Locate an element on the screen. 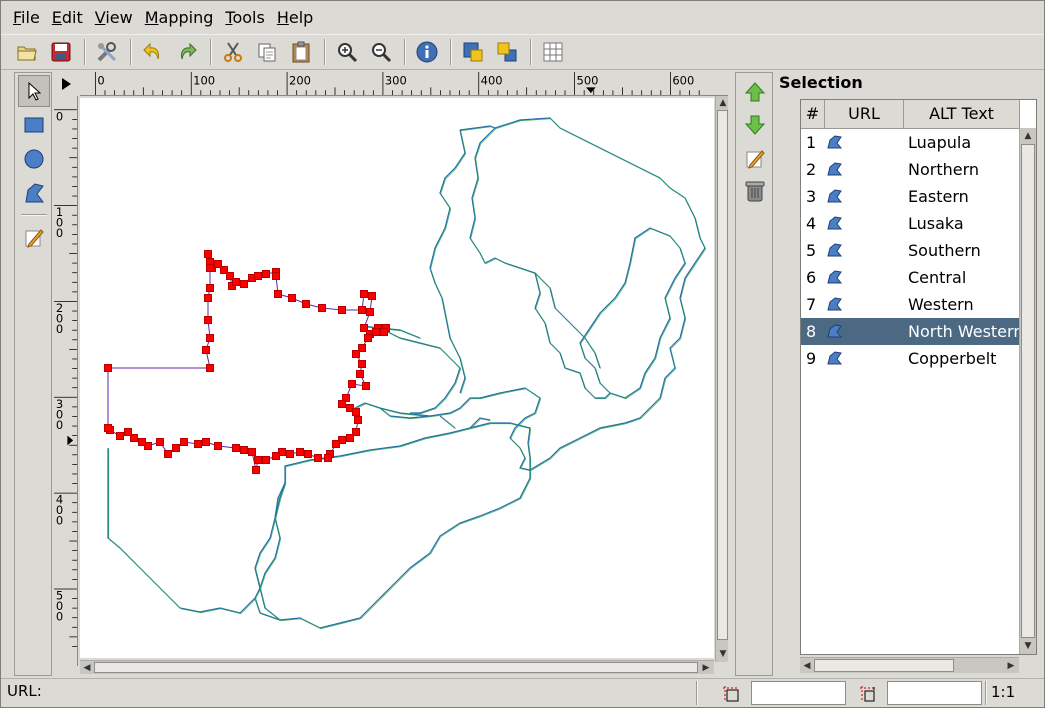 Image resolution: width=1045 pixels, height=708 pixels. table-row: 4 Lusaka is located at coordinates (910, 223).